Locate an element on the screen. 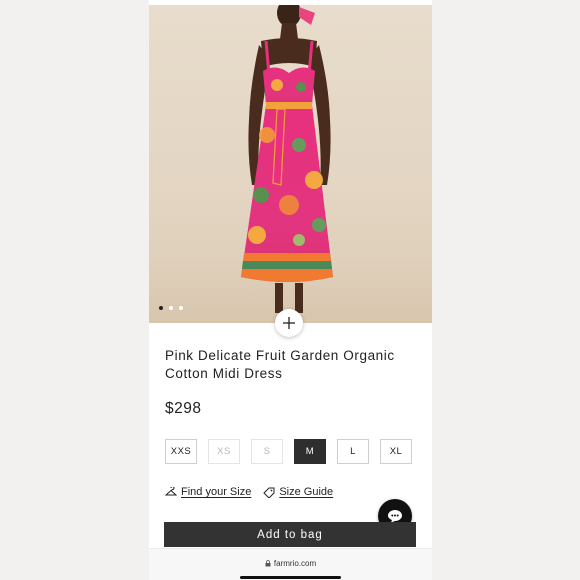  gallery-dots is located at coordinates (171, 308).